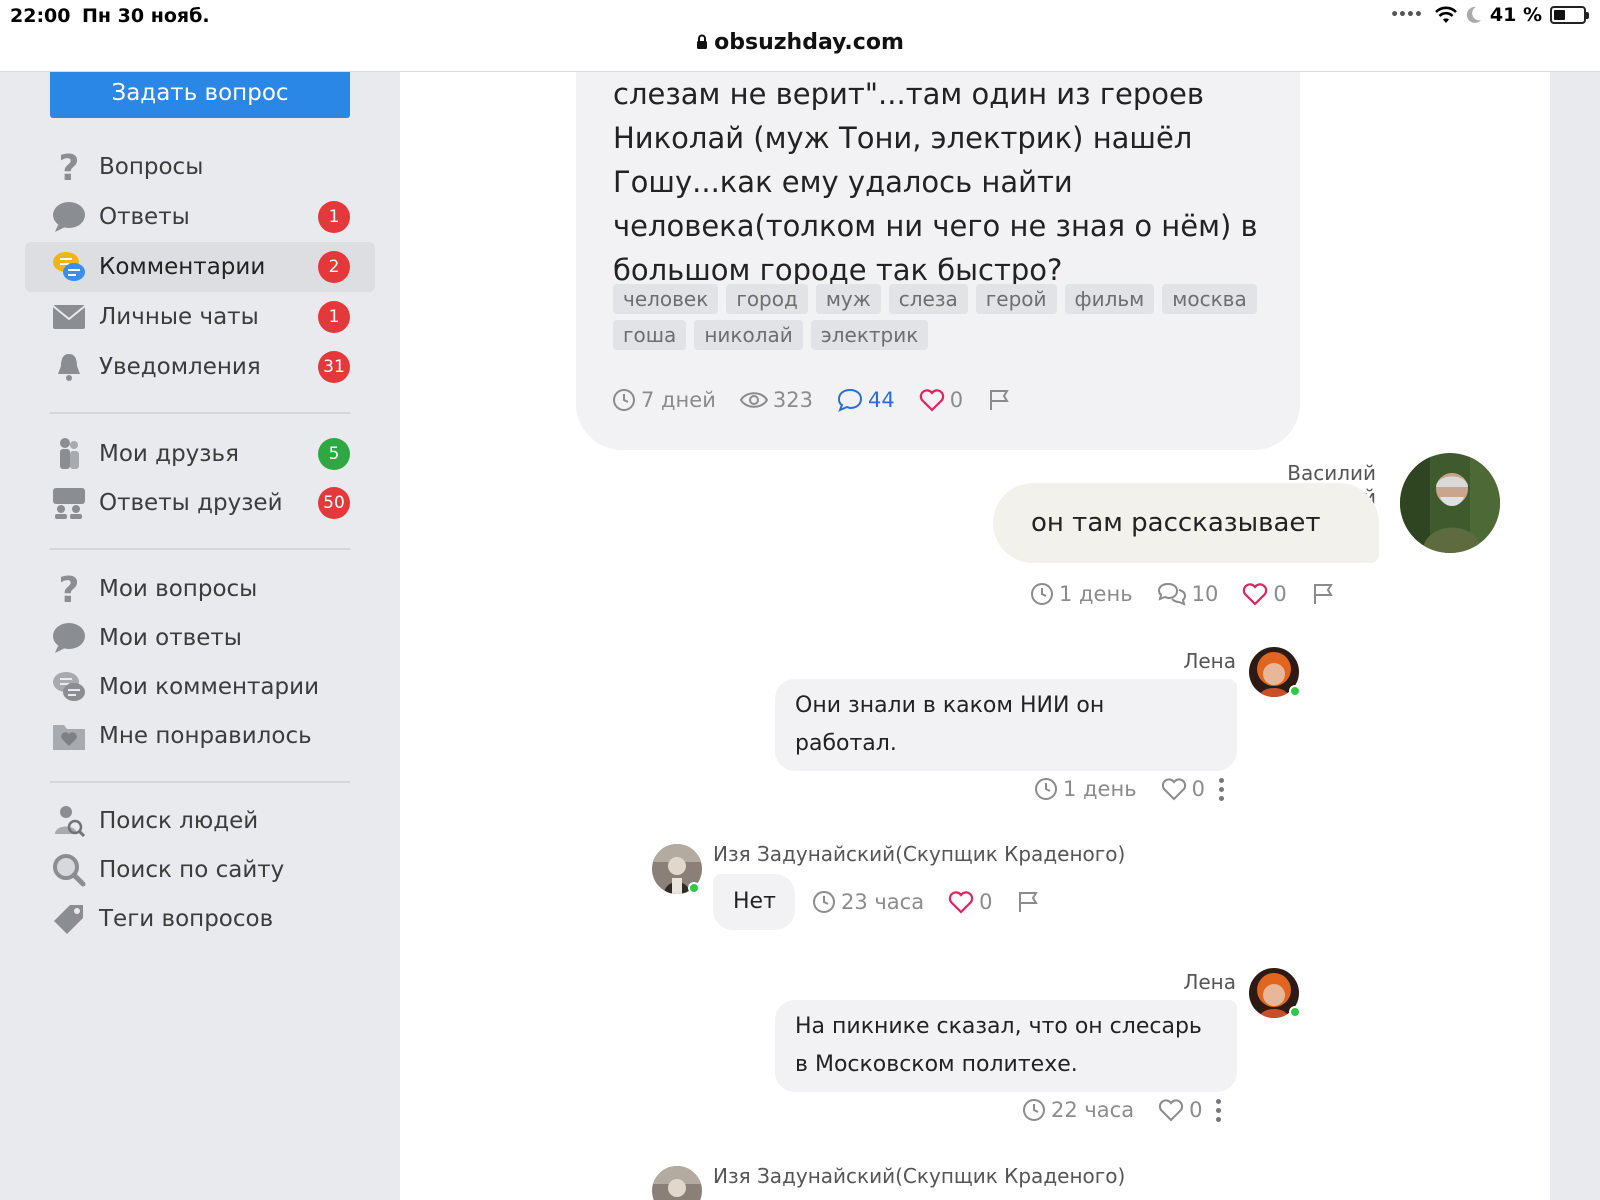 The width and height of the screenshot is (1600, 1200). I want to click on right-gutter, so click(1575, 636).